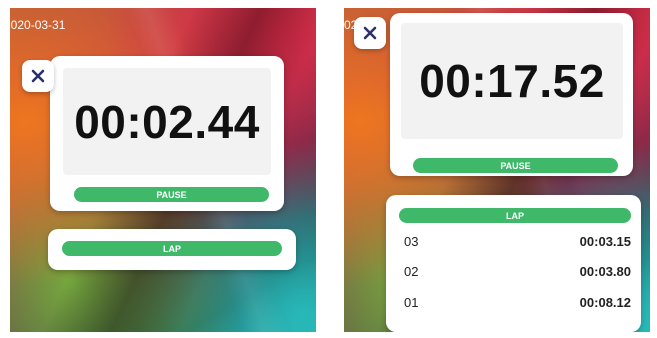  What do you see at coordinates (38, 25) in the screenshot?
I see `status-date: 2020-03-31` at bounding box center [38, 25].